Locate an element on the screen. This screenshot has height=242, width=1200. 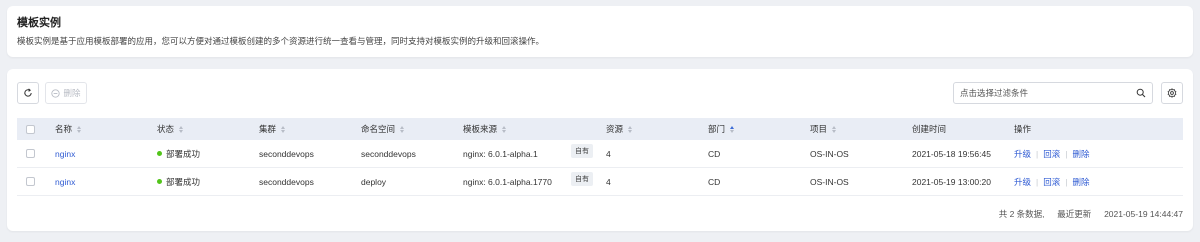
gear-icon is located at coordinates (1172, 93).